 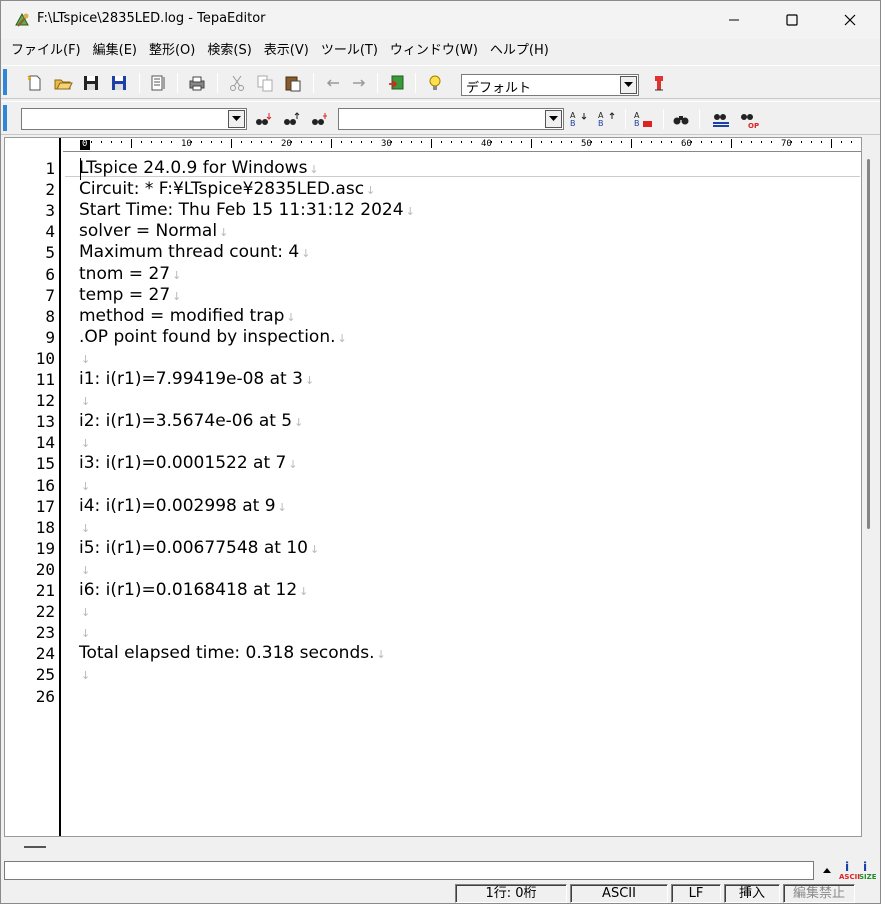 I want to click on replace-all-icon: AB, so click(x=643, y=119).